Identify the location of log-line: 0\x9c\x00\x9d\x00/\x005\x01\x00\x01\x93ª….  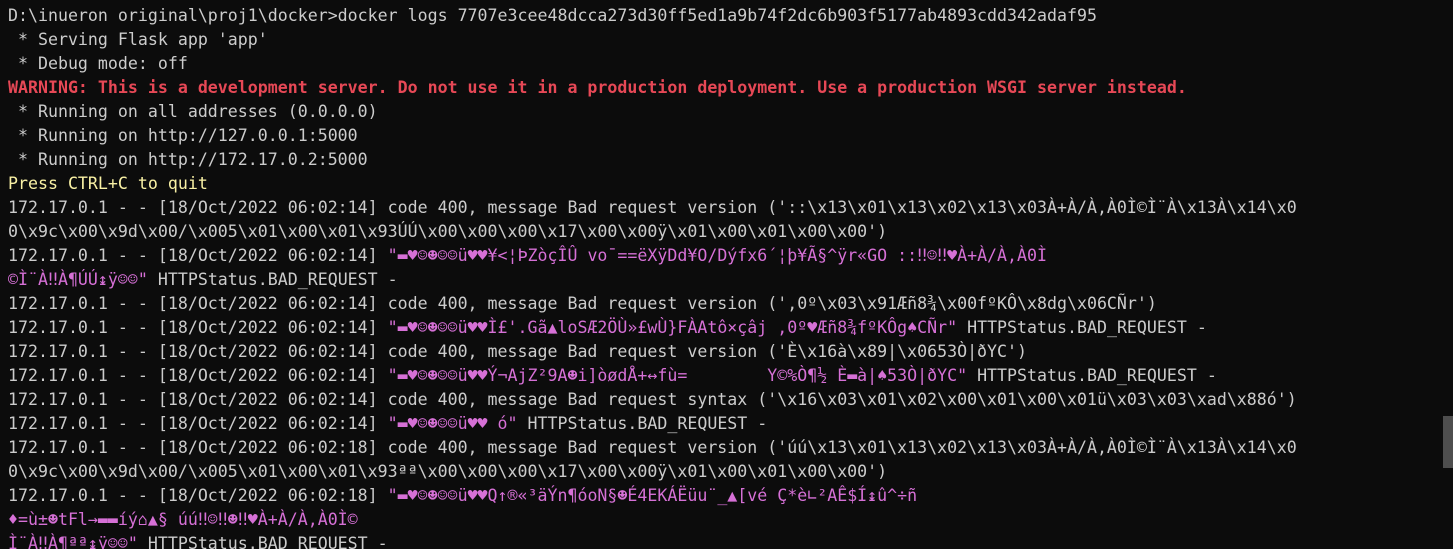
(448, 471).